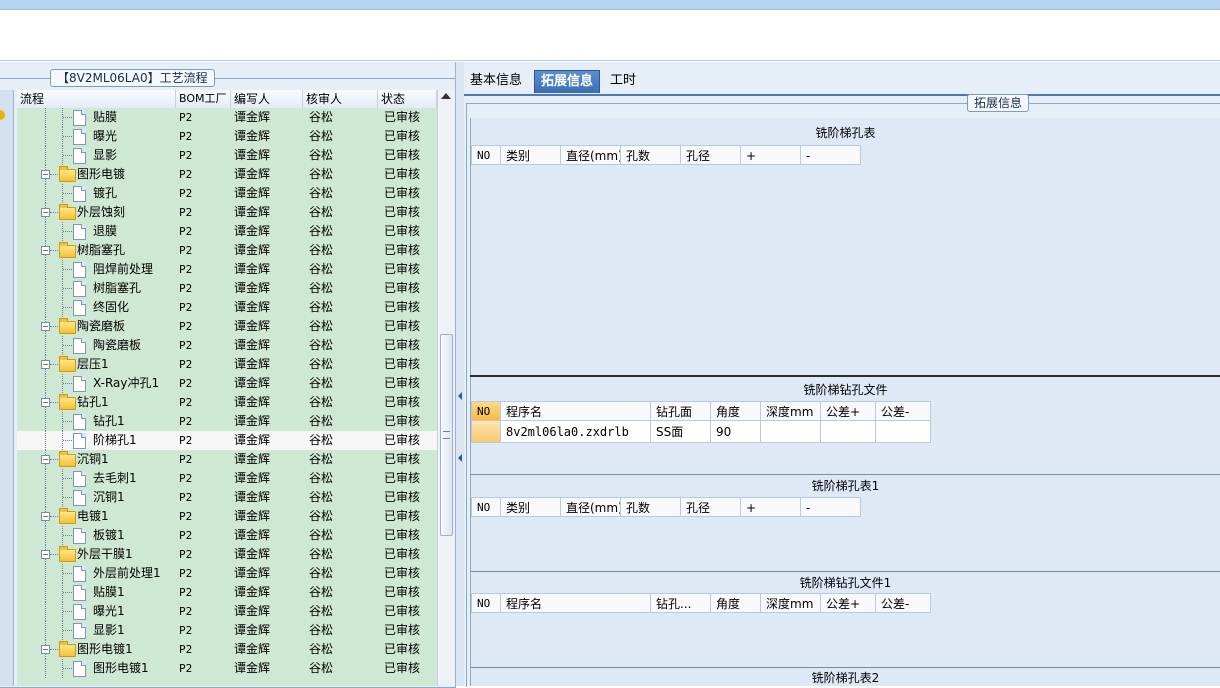 This screenshot has height=688, width=1220. What do you see at coordinates (227, 193) in the screenshot?
I see `tree-row: 镀孔 P2 谭金辉 谷松 已审核` at bounding box center [227, 193].